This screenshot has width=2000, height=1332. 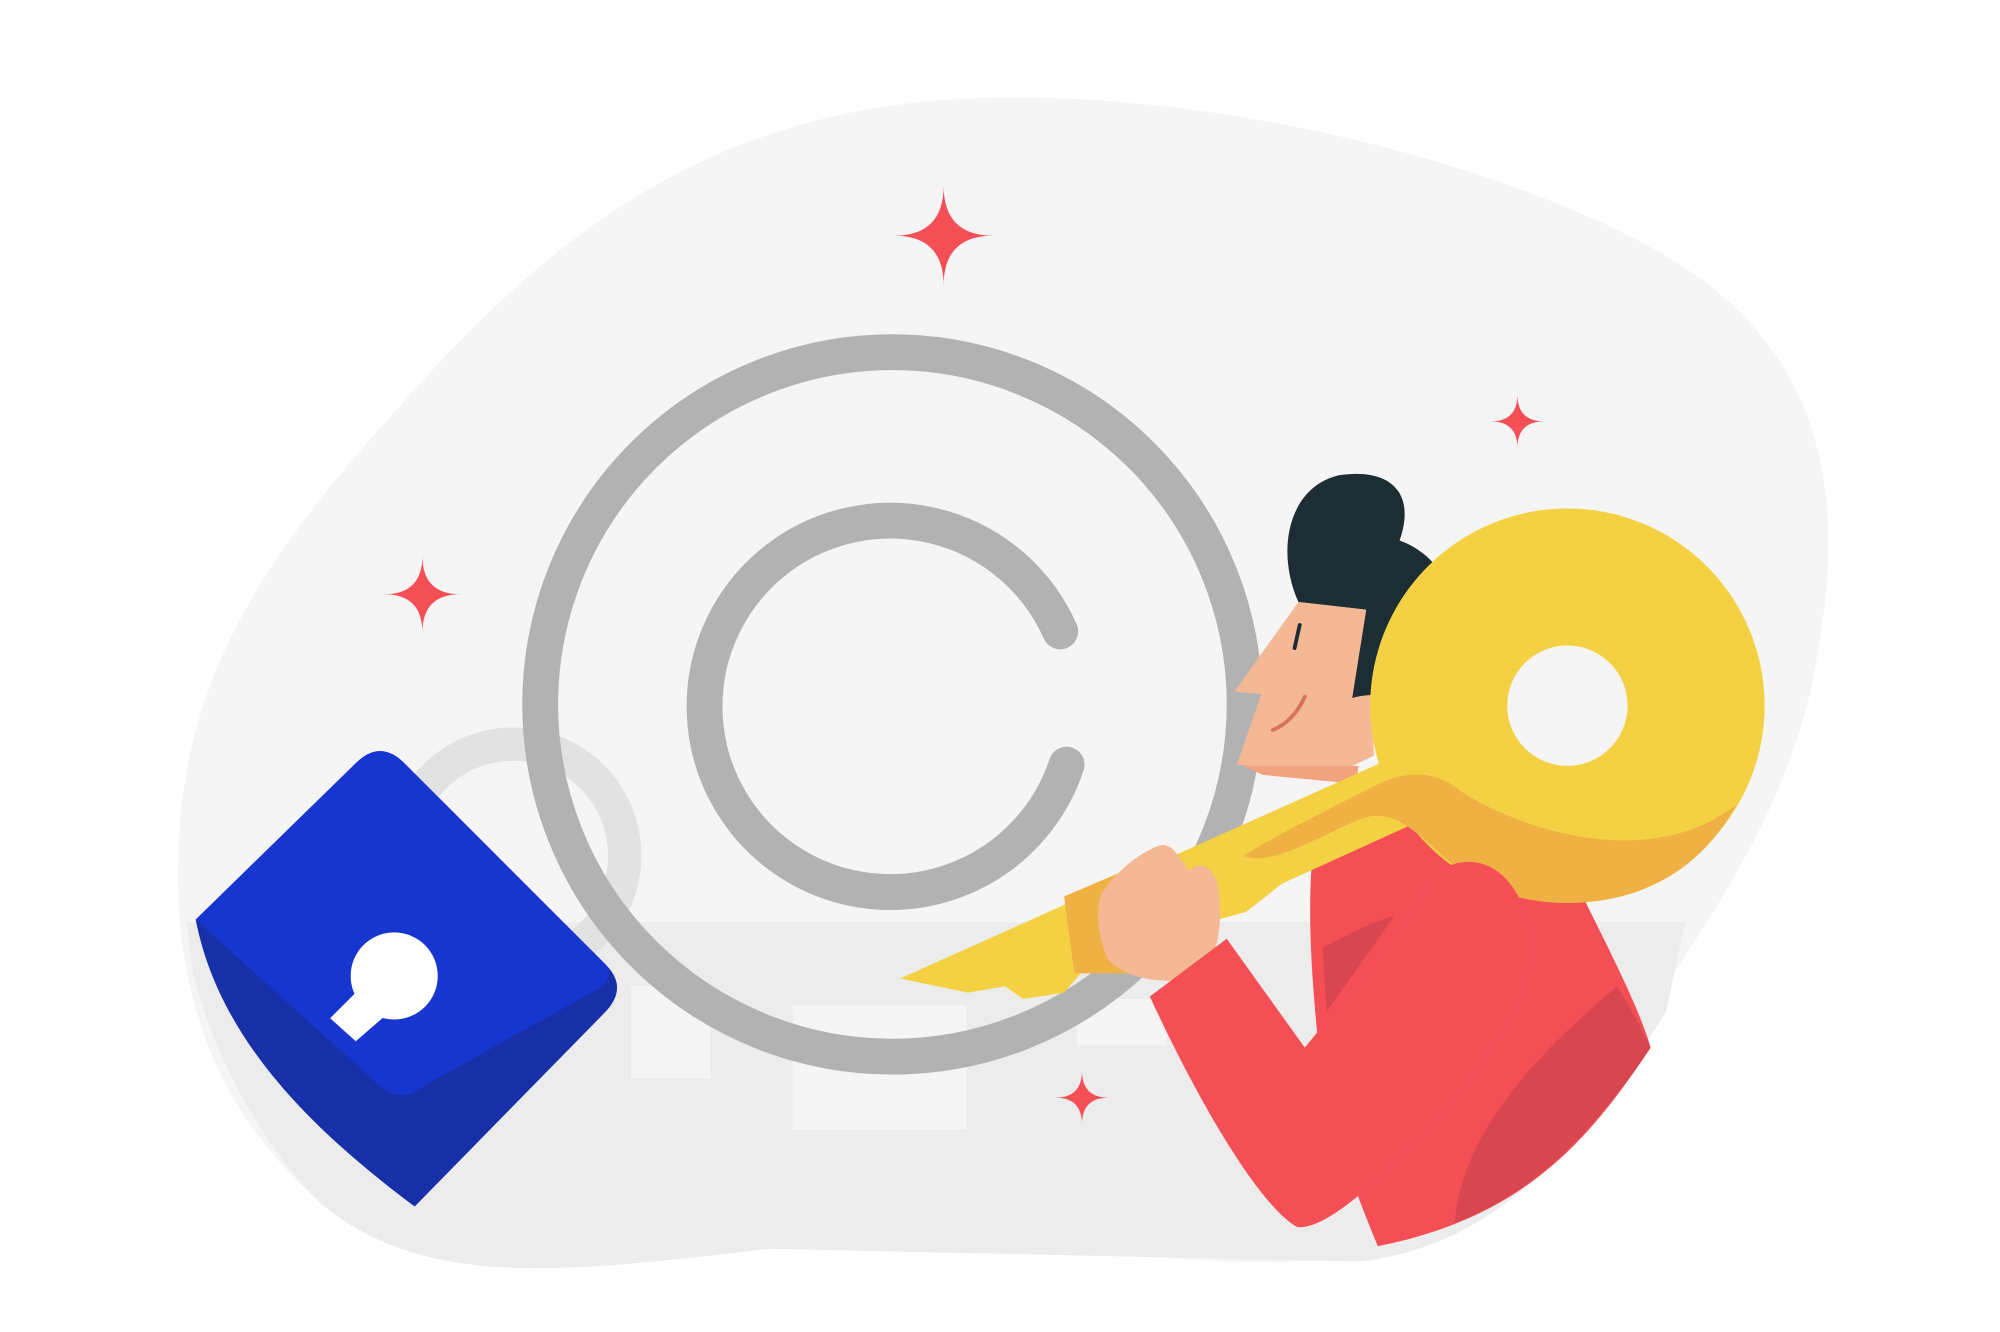 I want to click on key-hole, so click(x=1567, y=705).